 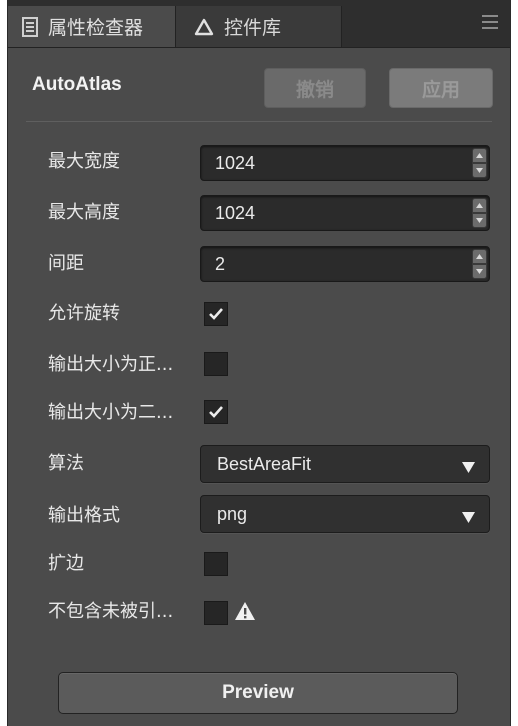 I want to click on max-height-label: 最大高度, so click(x=84, y=212).